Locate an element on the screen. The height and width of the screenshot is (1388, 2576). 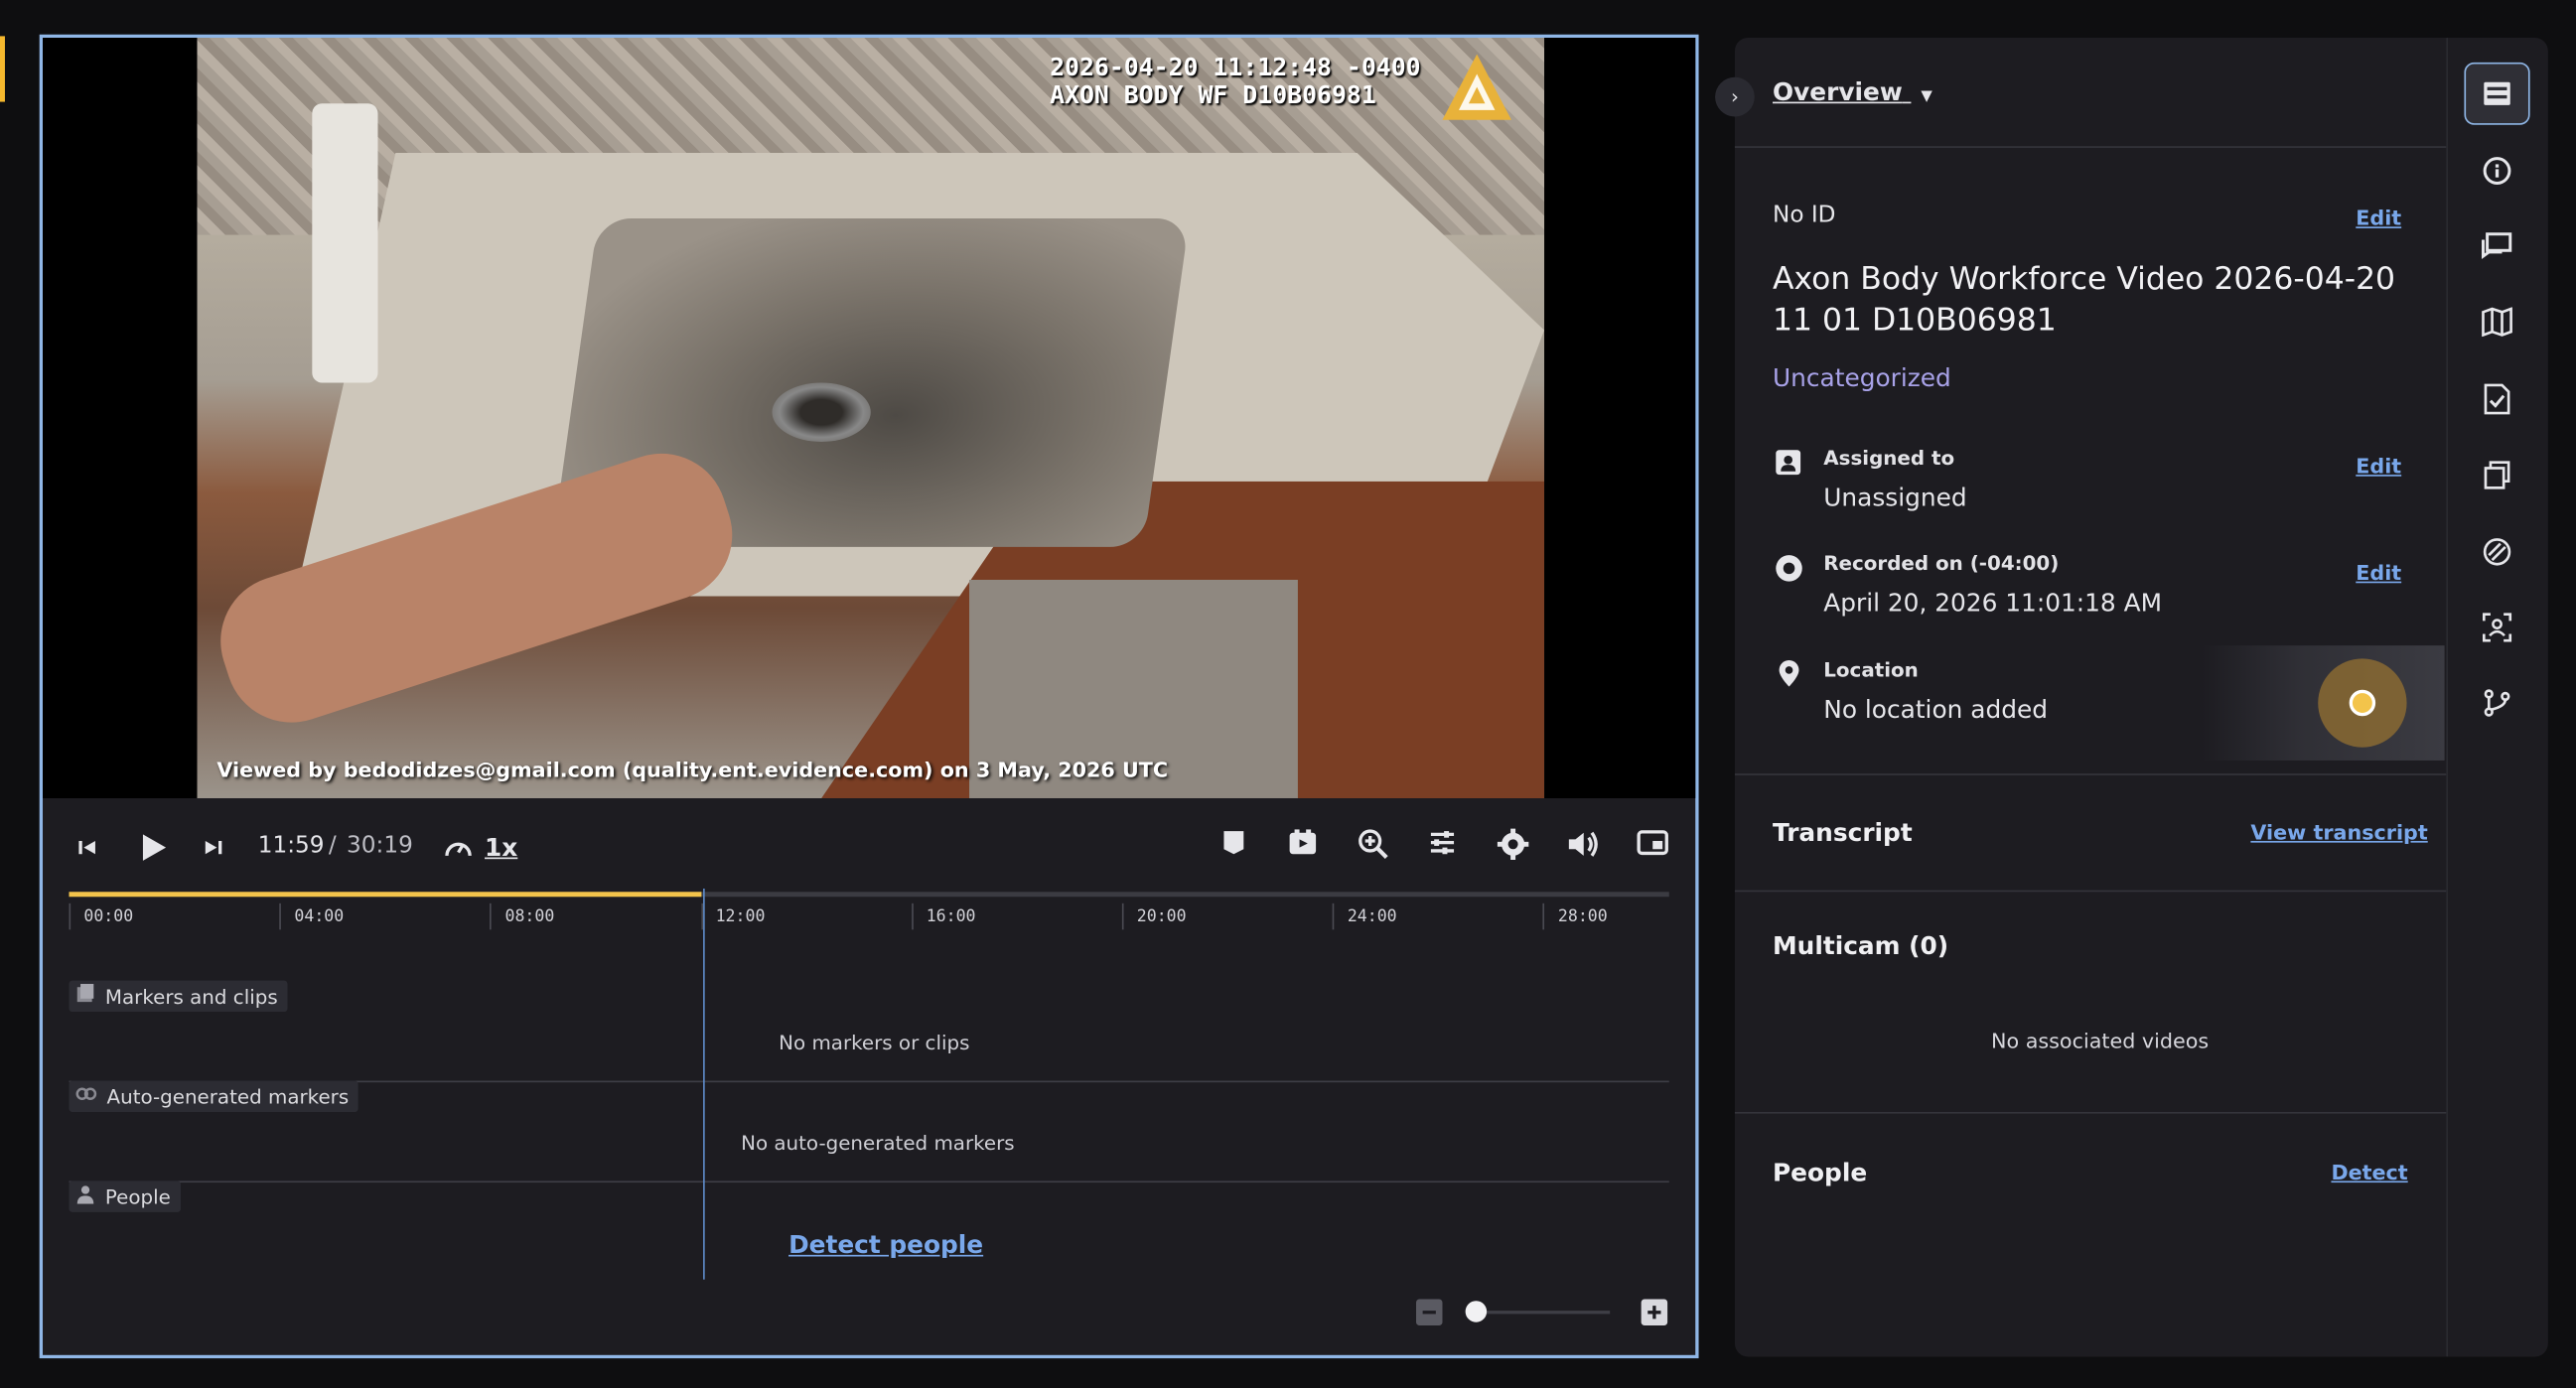
edit-recorded-link: Edit is located at coordinates (2378, 572).